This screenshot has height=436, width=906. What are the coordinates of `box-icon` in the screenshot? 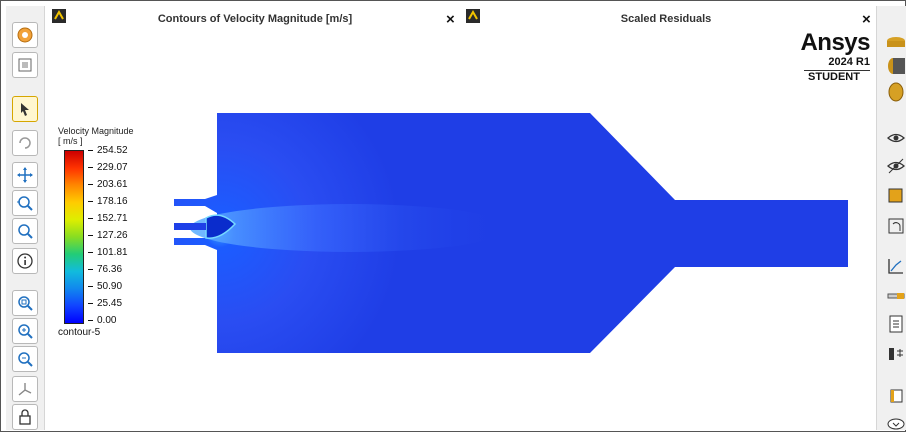 It's located at (895, 196).